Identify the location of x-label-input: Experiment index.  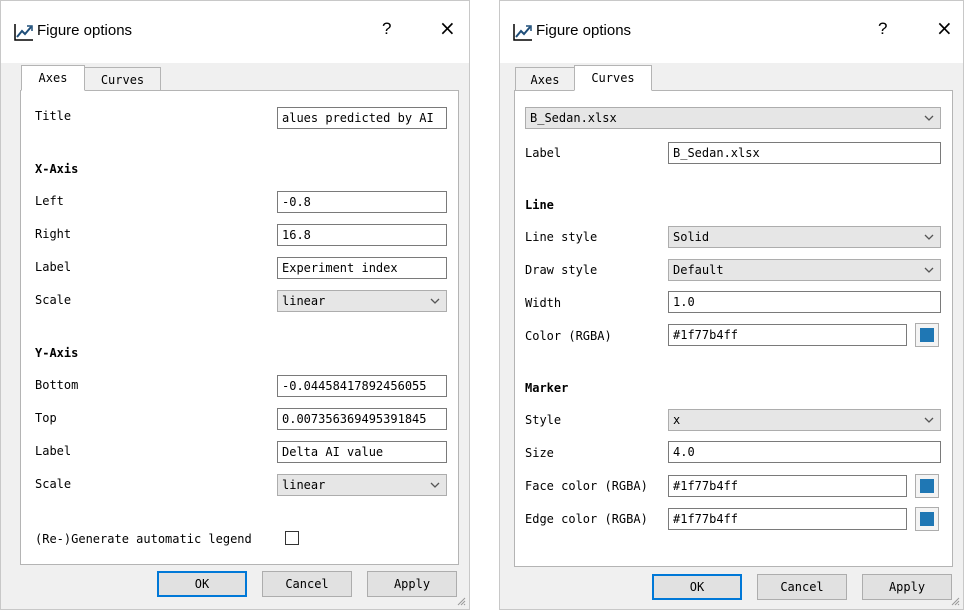
(362, 268).